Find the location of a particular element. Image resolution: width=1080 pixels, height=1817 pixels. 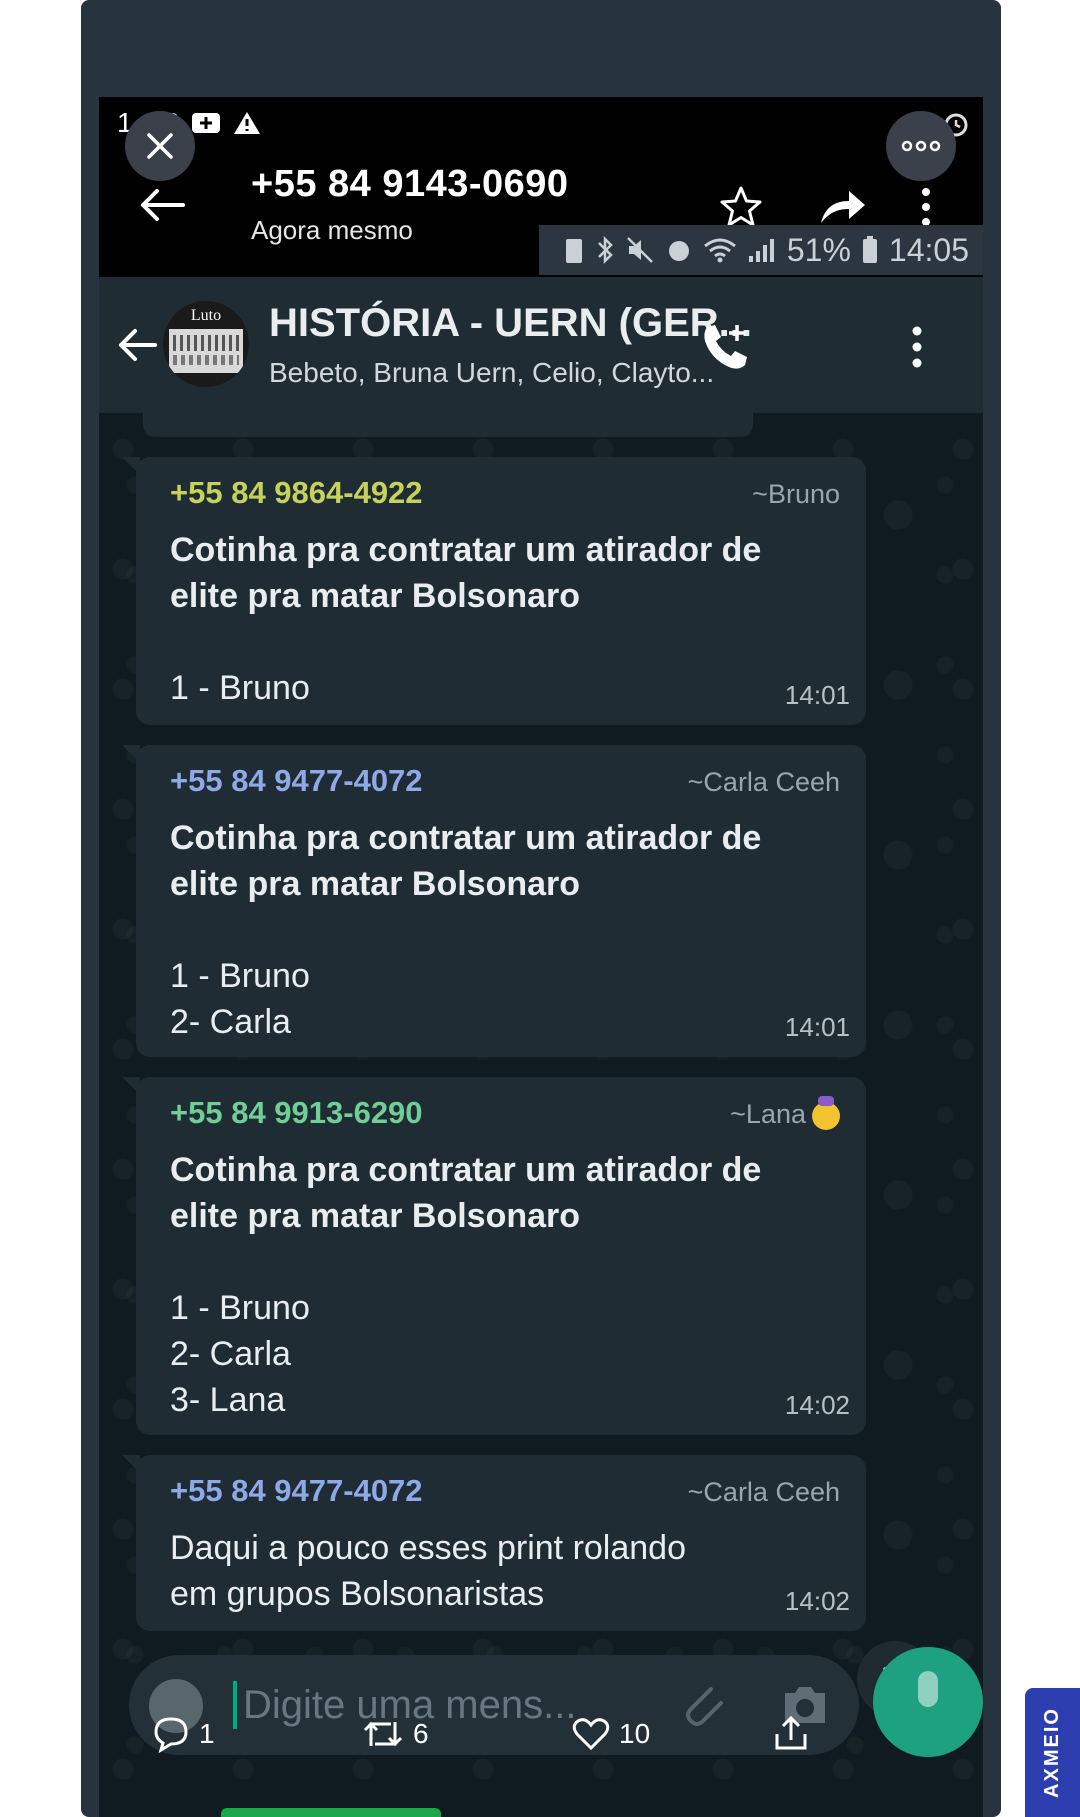

more-options-button is located at coordinates (921, 146).